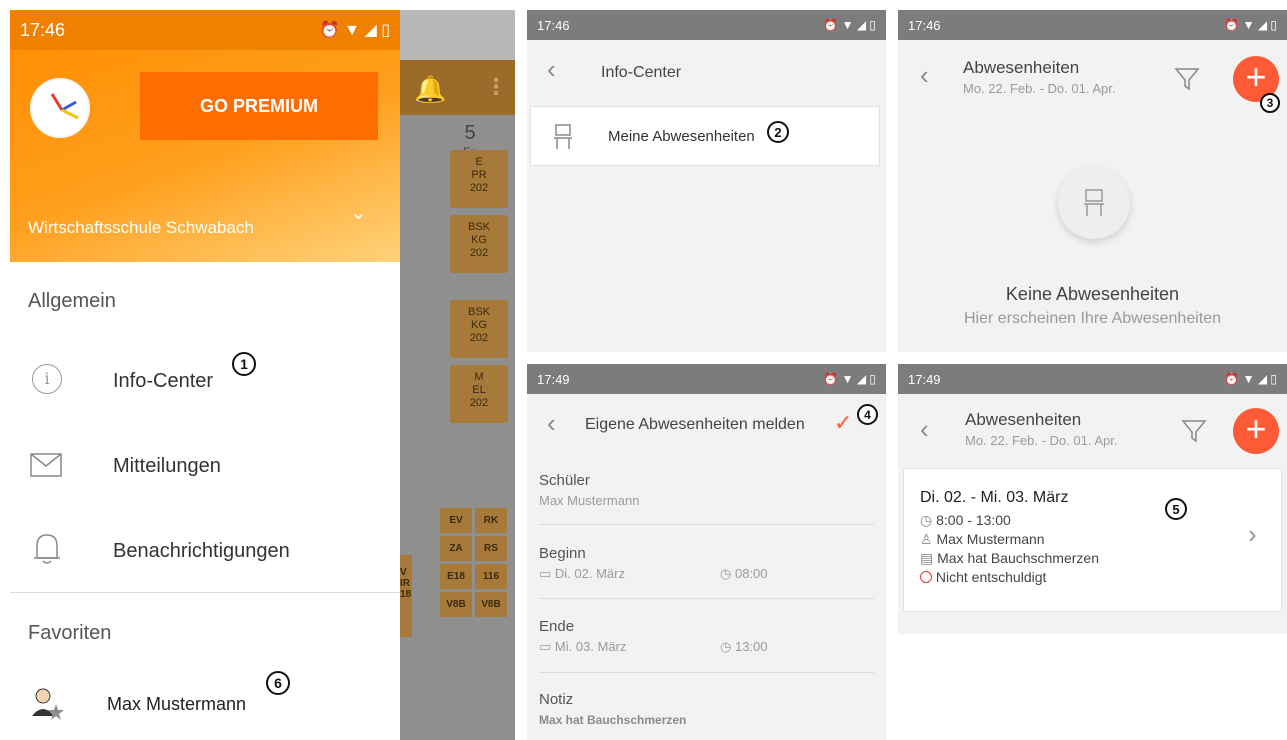 This screenshot has width=1287, height=740. What do you see at coordinates (641, 72) in the screenshot?
I see `page-title: Info-Center` at bounding box center [641, 72].